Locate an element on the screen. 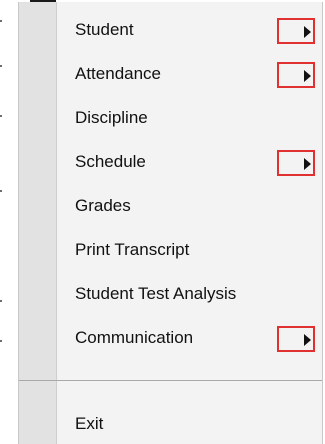 The image size is (325, 444). menu-item-grades: Grades is located at coordinates (170, 206).